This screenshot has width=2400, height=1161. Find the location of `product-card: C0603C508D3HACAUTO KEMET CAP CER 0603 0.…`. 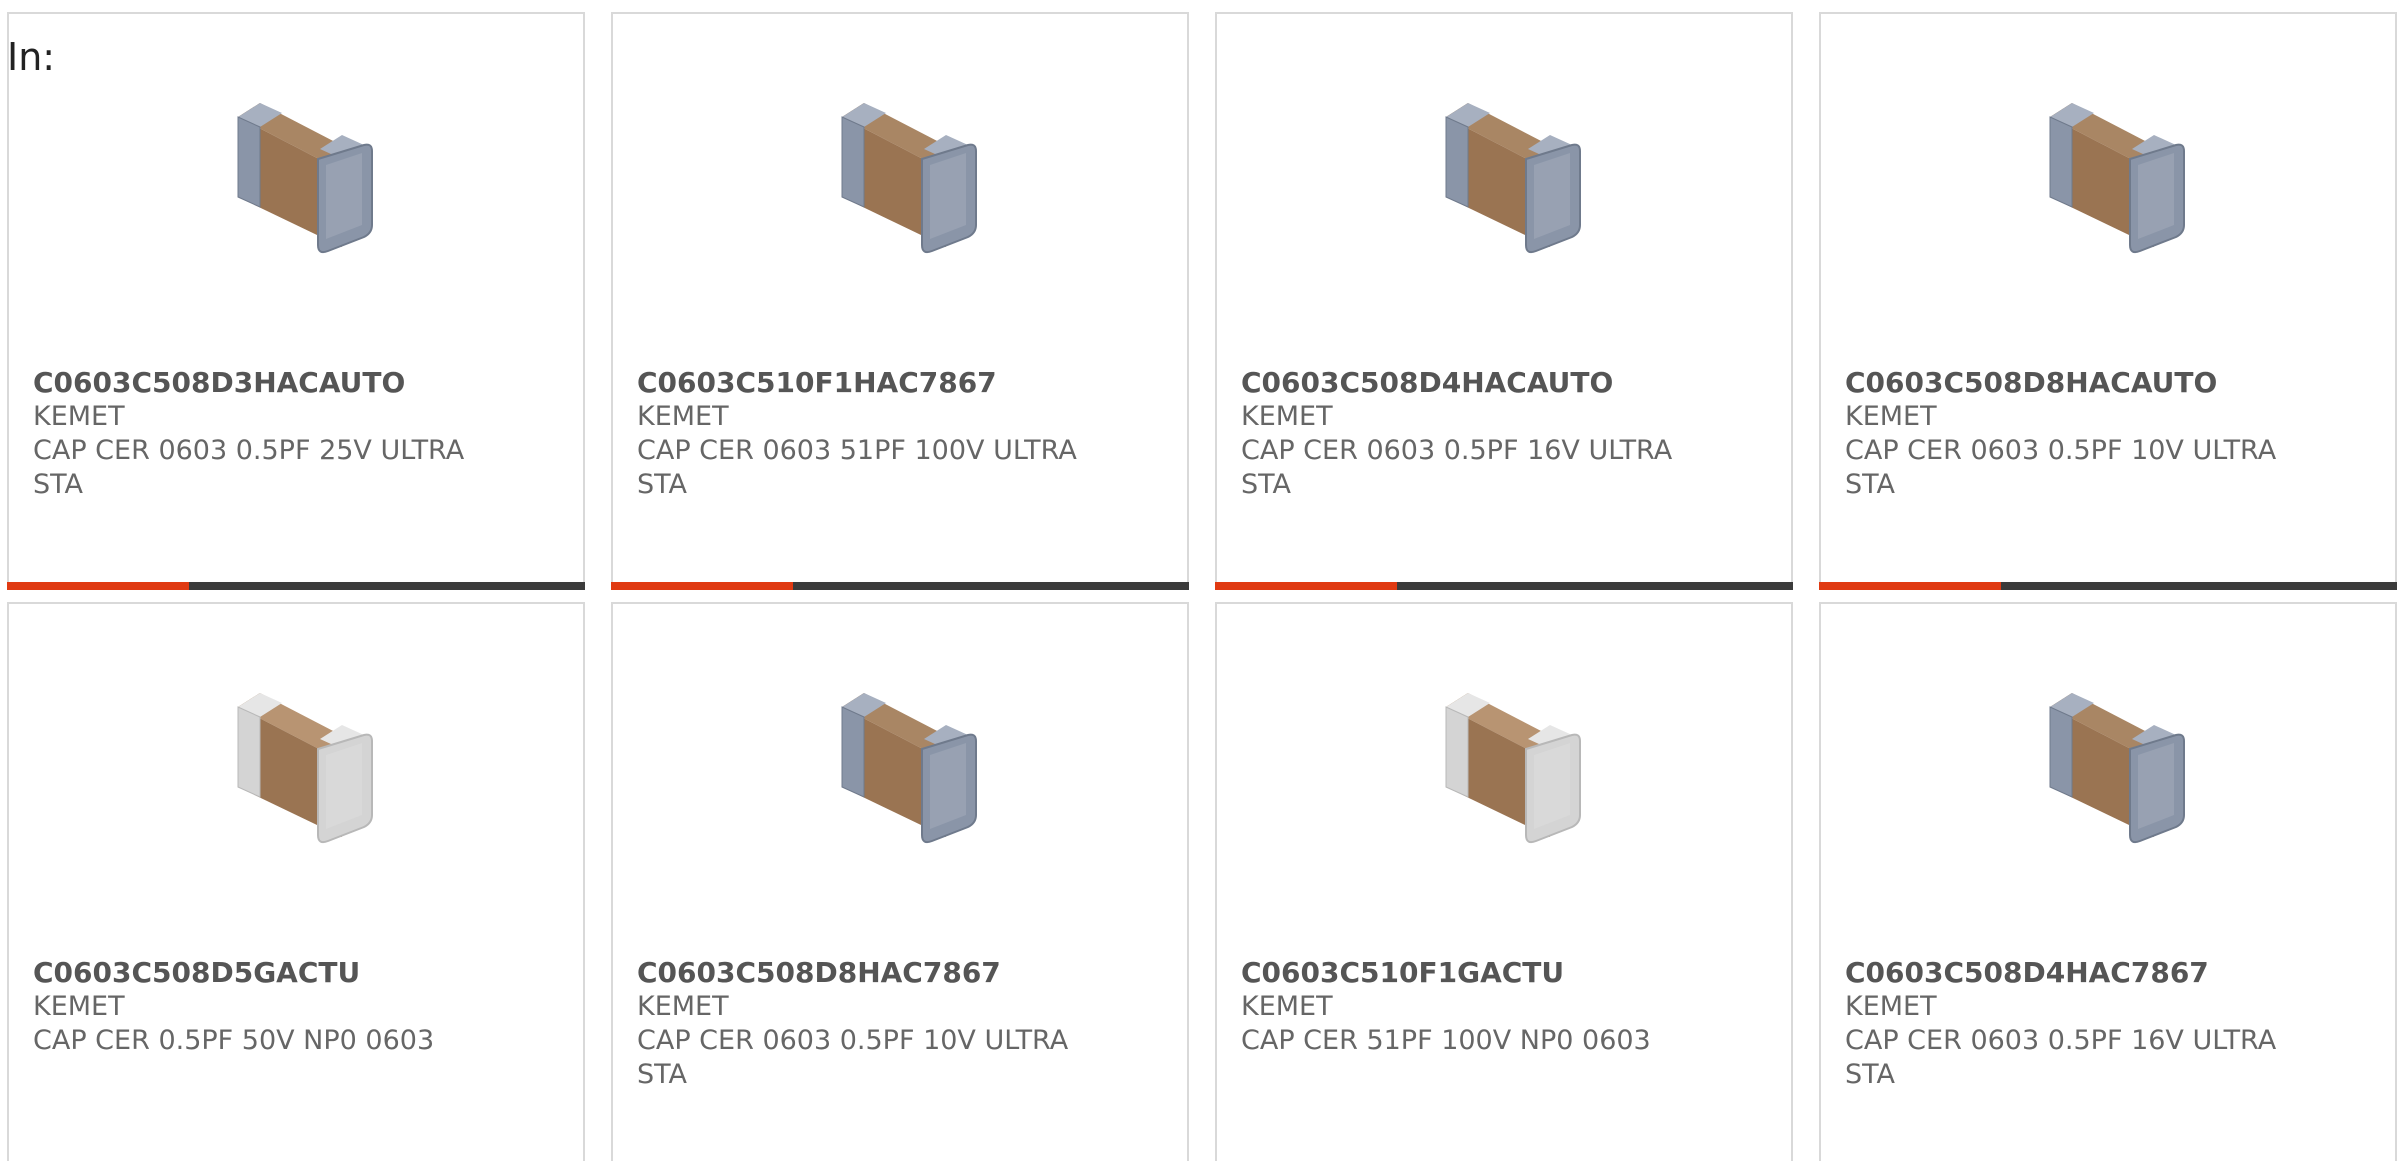

product-card: C0603C508D3HACAUTO KEMET CAP CER 0603 0.… is located at coordinates (296, 301).